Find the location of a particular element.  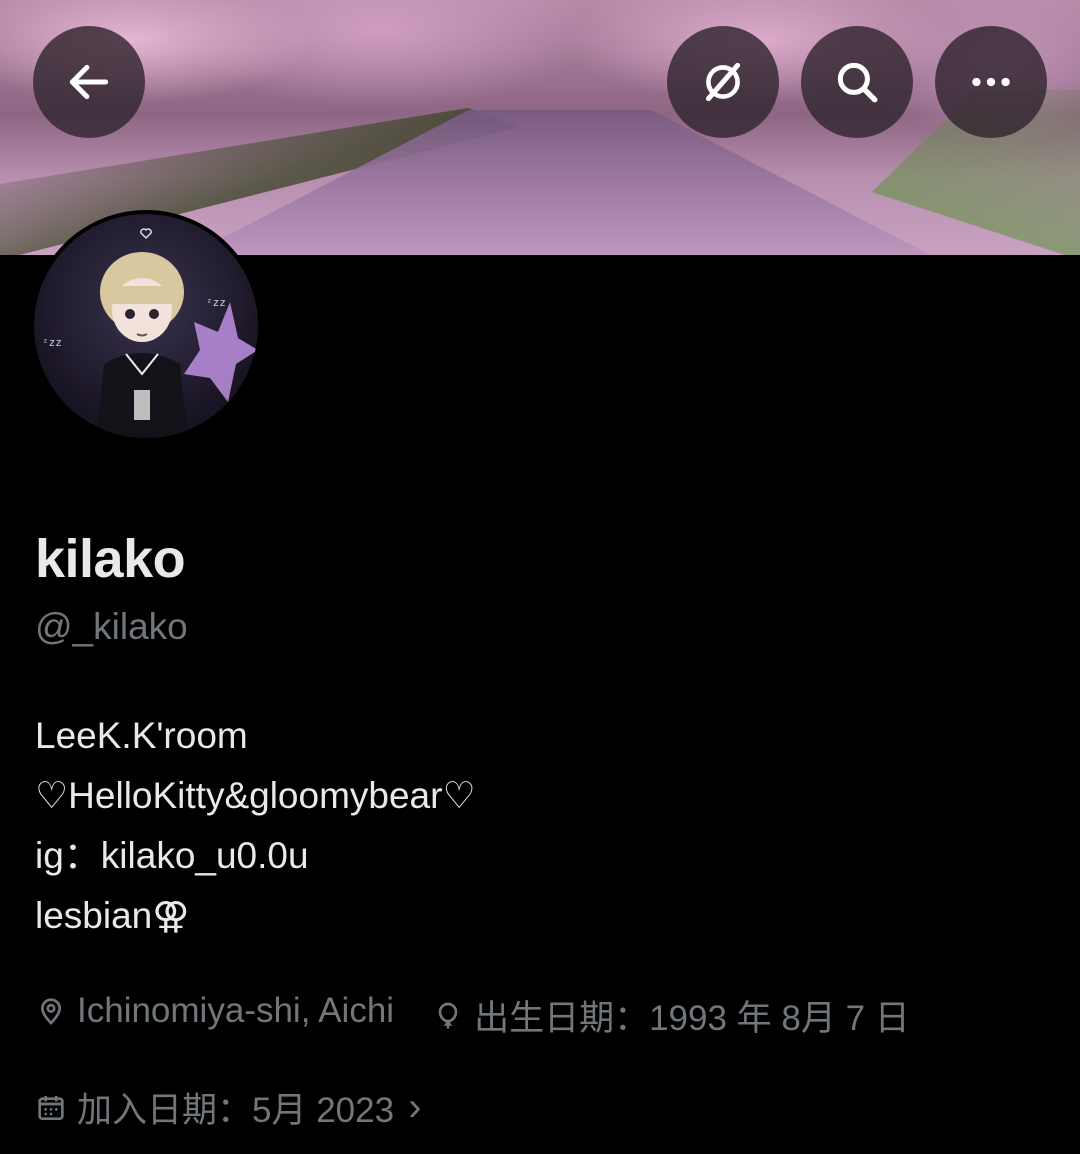

profile-avatar: ᶻzz ᶻzz is located at coordinates (146, 326).